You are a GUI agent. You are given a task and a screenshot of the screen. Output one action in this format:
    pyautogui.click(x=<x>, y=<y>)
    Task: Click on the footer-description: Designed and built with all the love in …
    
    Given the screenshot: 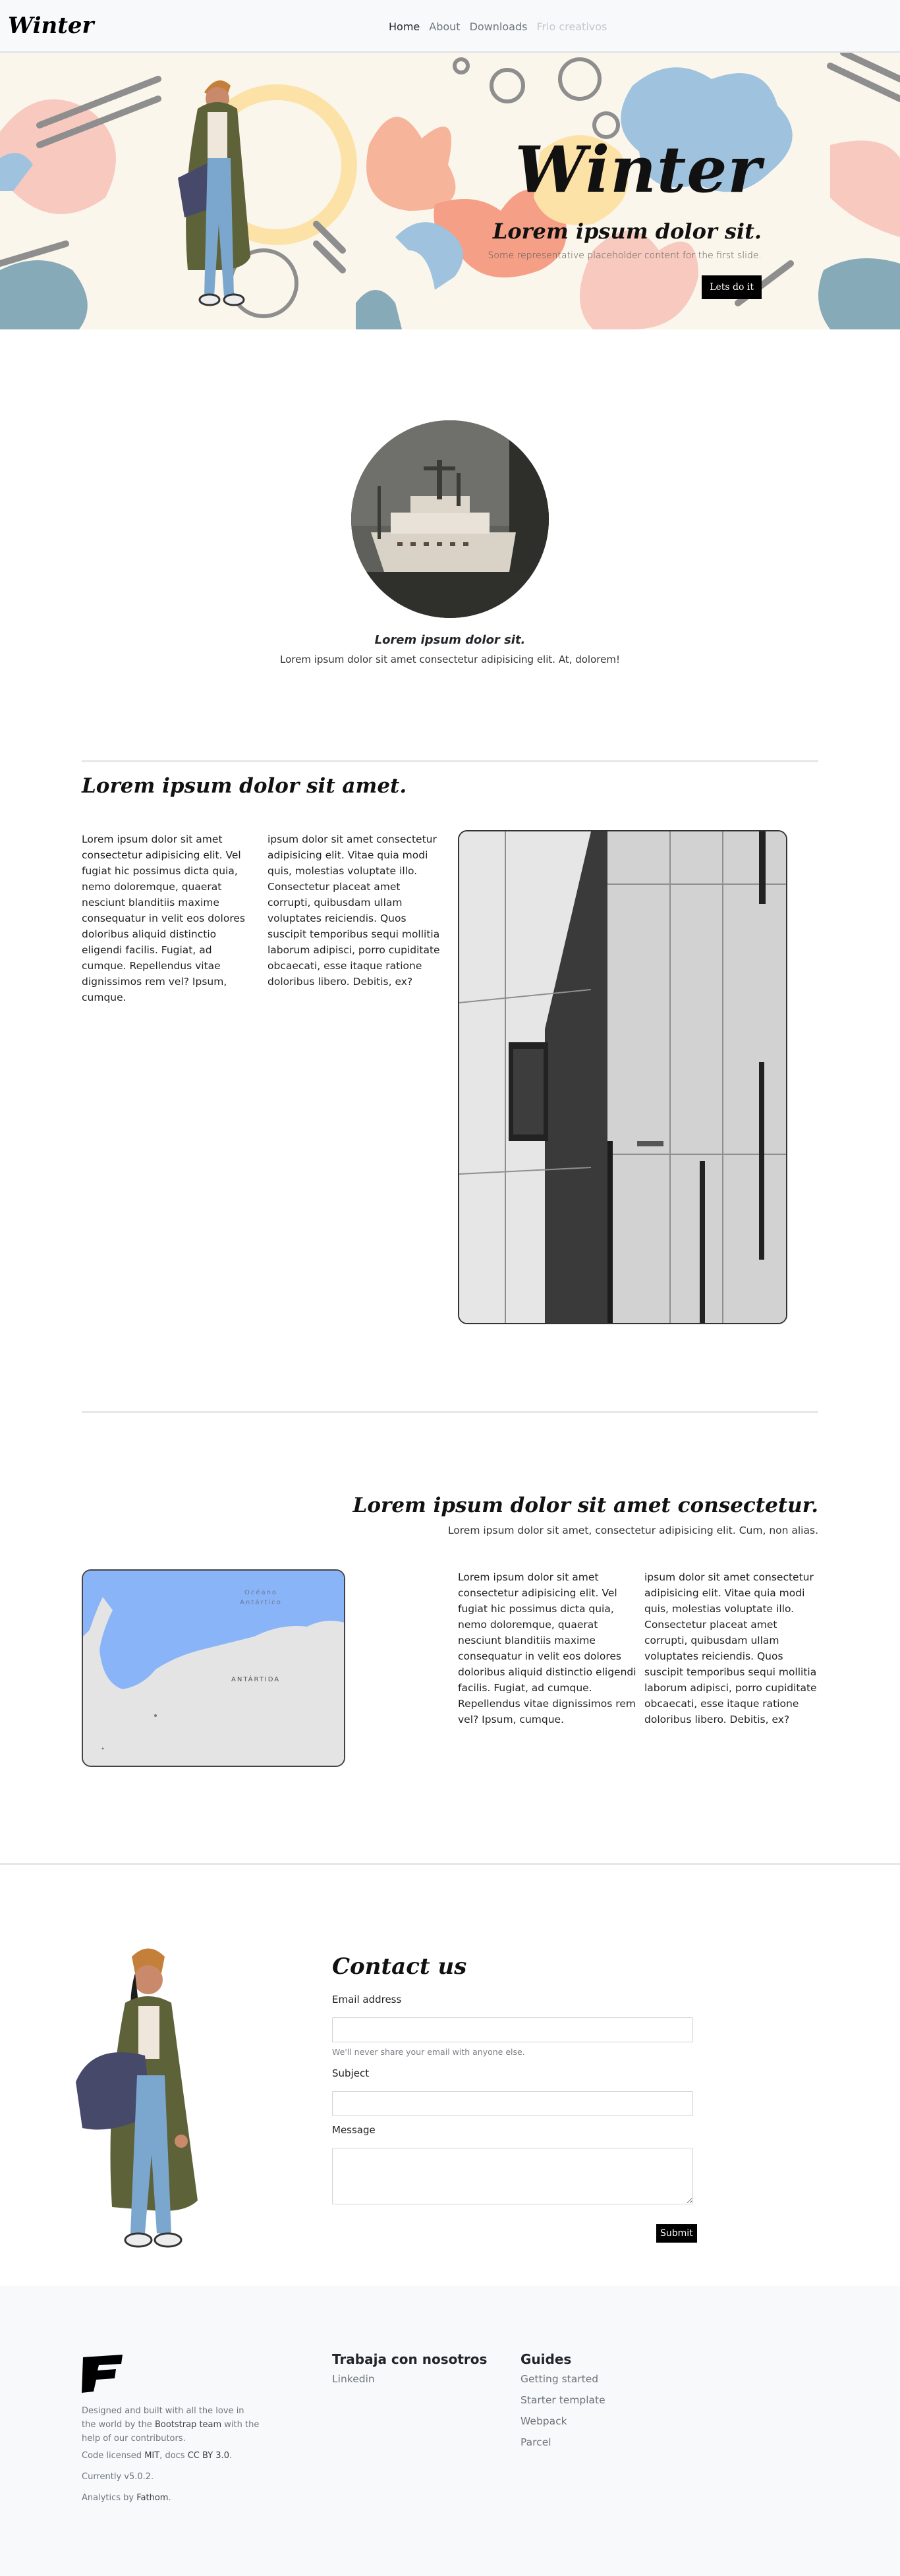 What is the action you would take?
    pyautogui.click(x=171, y=2425)
    